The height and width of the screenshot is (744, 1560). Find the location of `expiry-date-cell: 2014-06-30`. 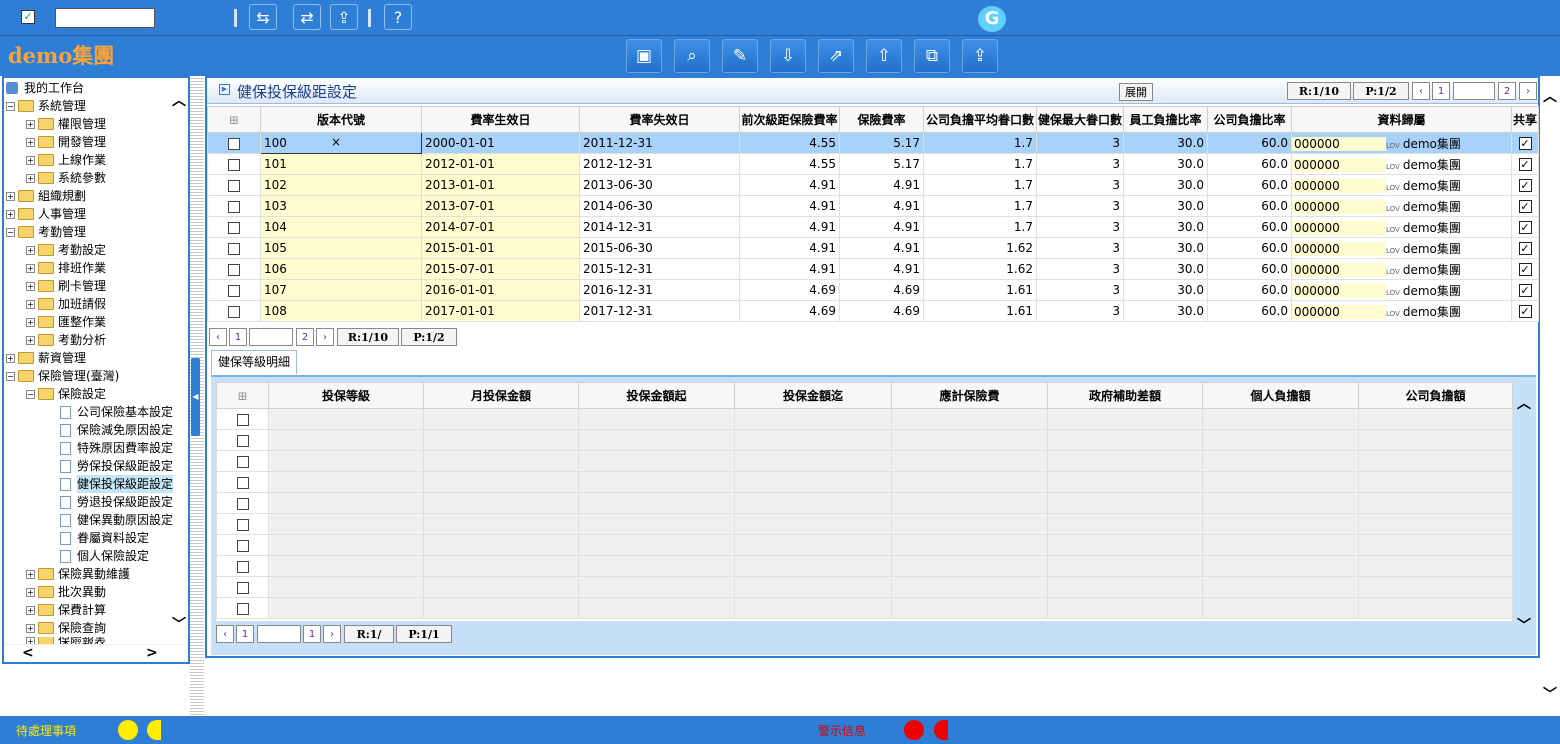

expiry-date-cell: 2014-06-30 is located at coordinates (659, 206).